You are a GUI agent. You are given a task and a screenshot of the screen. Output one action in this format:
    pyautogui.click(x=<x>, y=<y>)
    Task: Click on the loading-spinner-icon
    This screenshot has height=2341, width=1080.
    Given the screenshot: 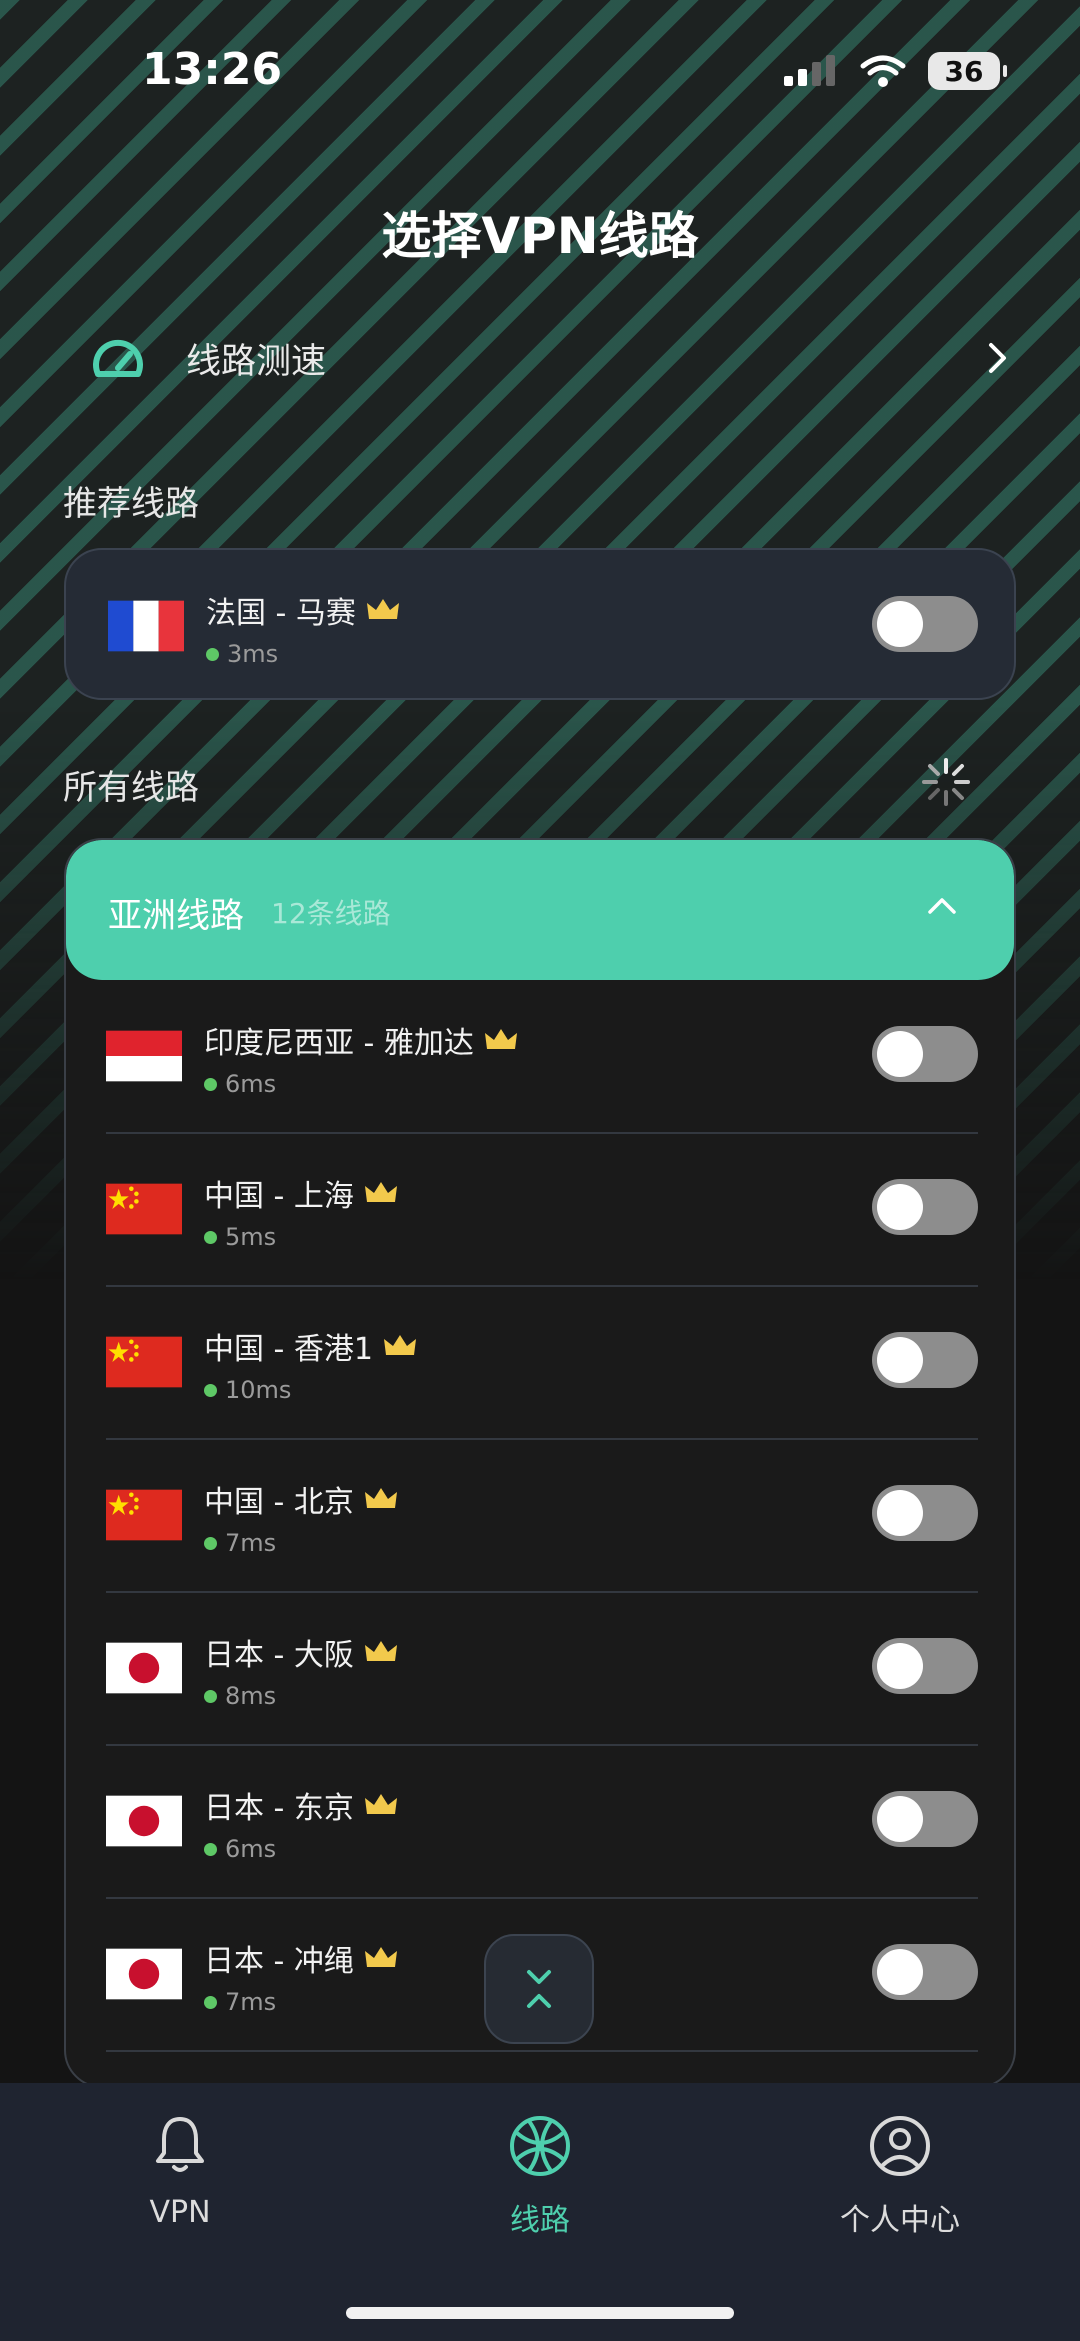 What is the action you would take?
    pyautogui.click(x=946, y=782)
    